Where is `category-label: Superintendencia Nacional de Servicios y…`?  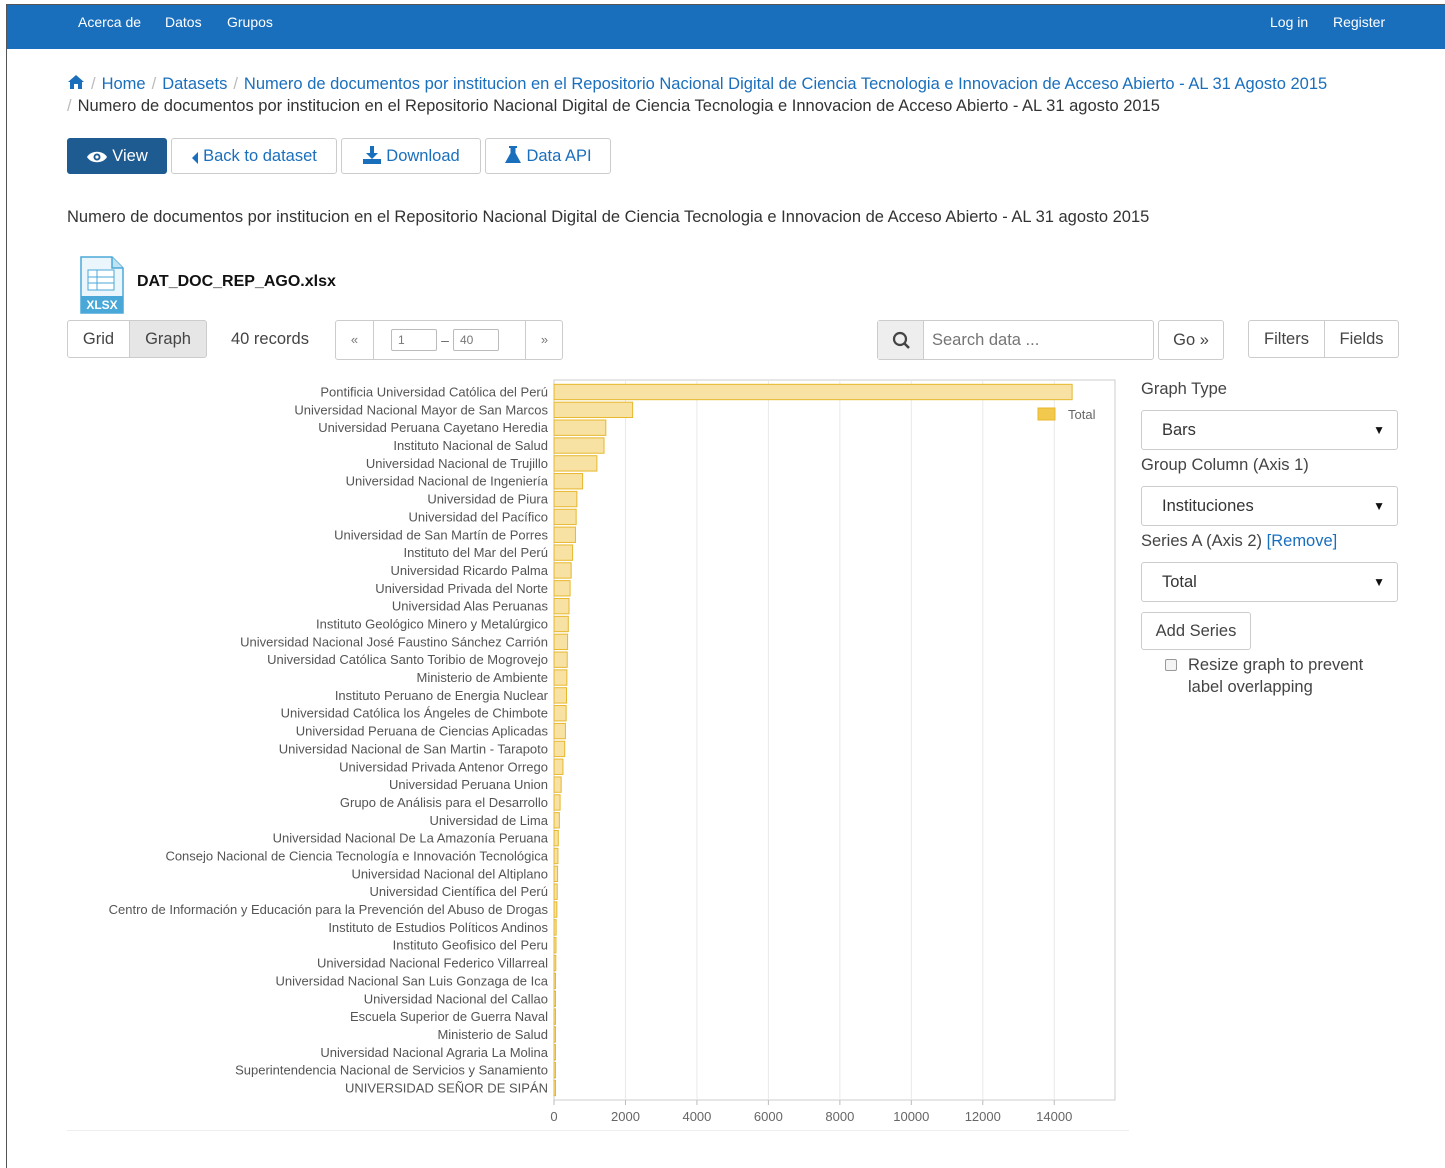
category-label: Superintendencia Nacional de Servicios y… is located at coordinates (391, 1070).